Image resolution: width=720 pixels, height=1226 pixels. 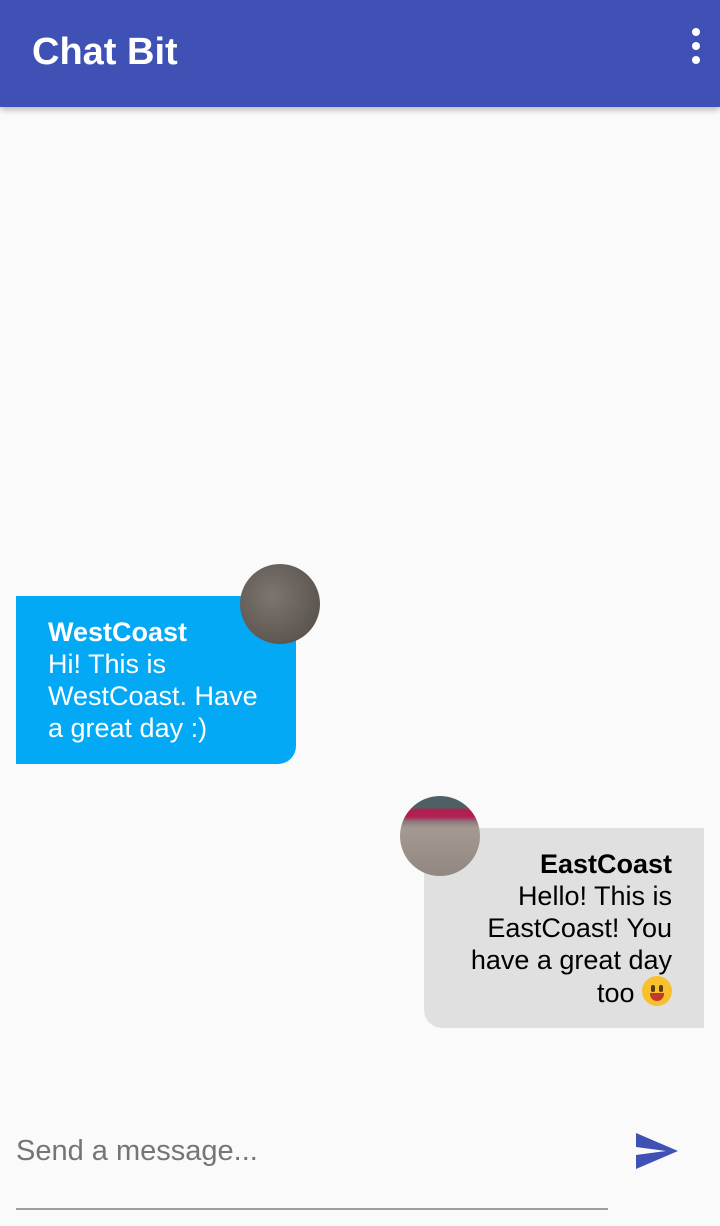 What do you see at coordinates (280, 604) in the screenshot?
I see `avatar-westcoast` at bounding box center [280, 604].